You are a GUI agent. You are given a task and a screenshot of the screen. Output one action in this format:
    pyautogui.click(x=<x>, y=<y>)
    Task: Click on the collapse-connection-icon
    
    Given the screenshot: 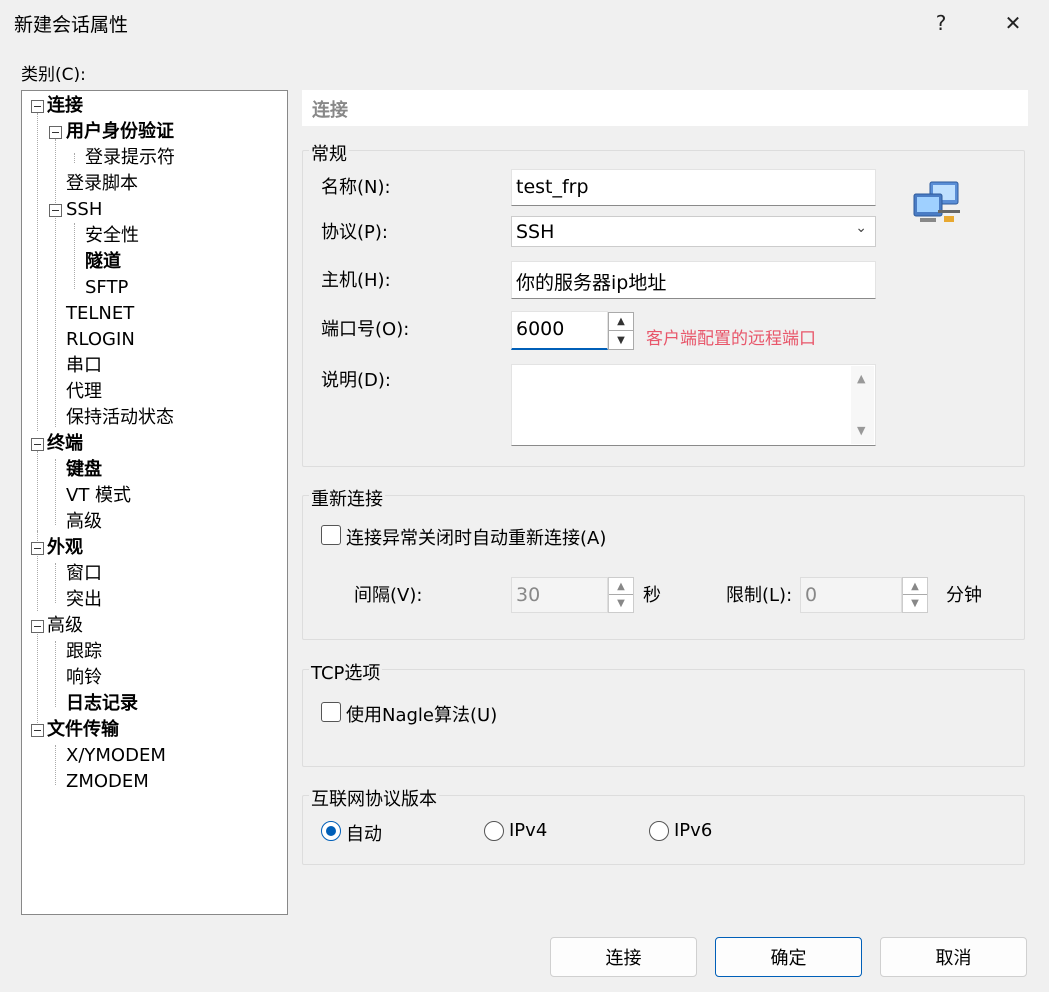 What is the action you would take?
    pyautogui.click(x=37, y=106)
    